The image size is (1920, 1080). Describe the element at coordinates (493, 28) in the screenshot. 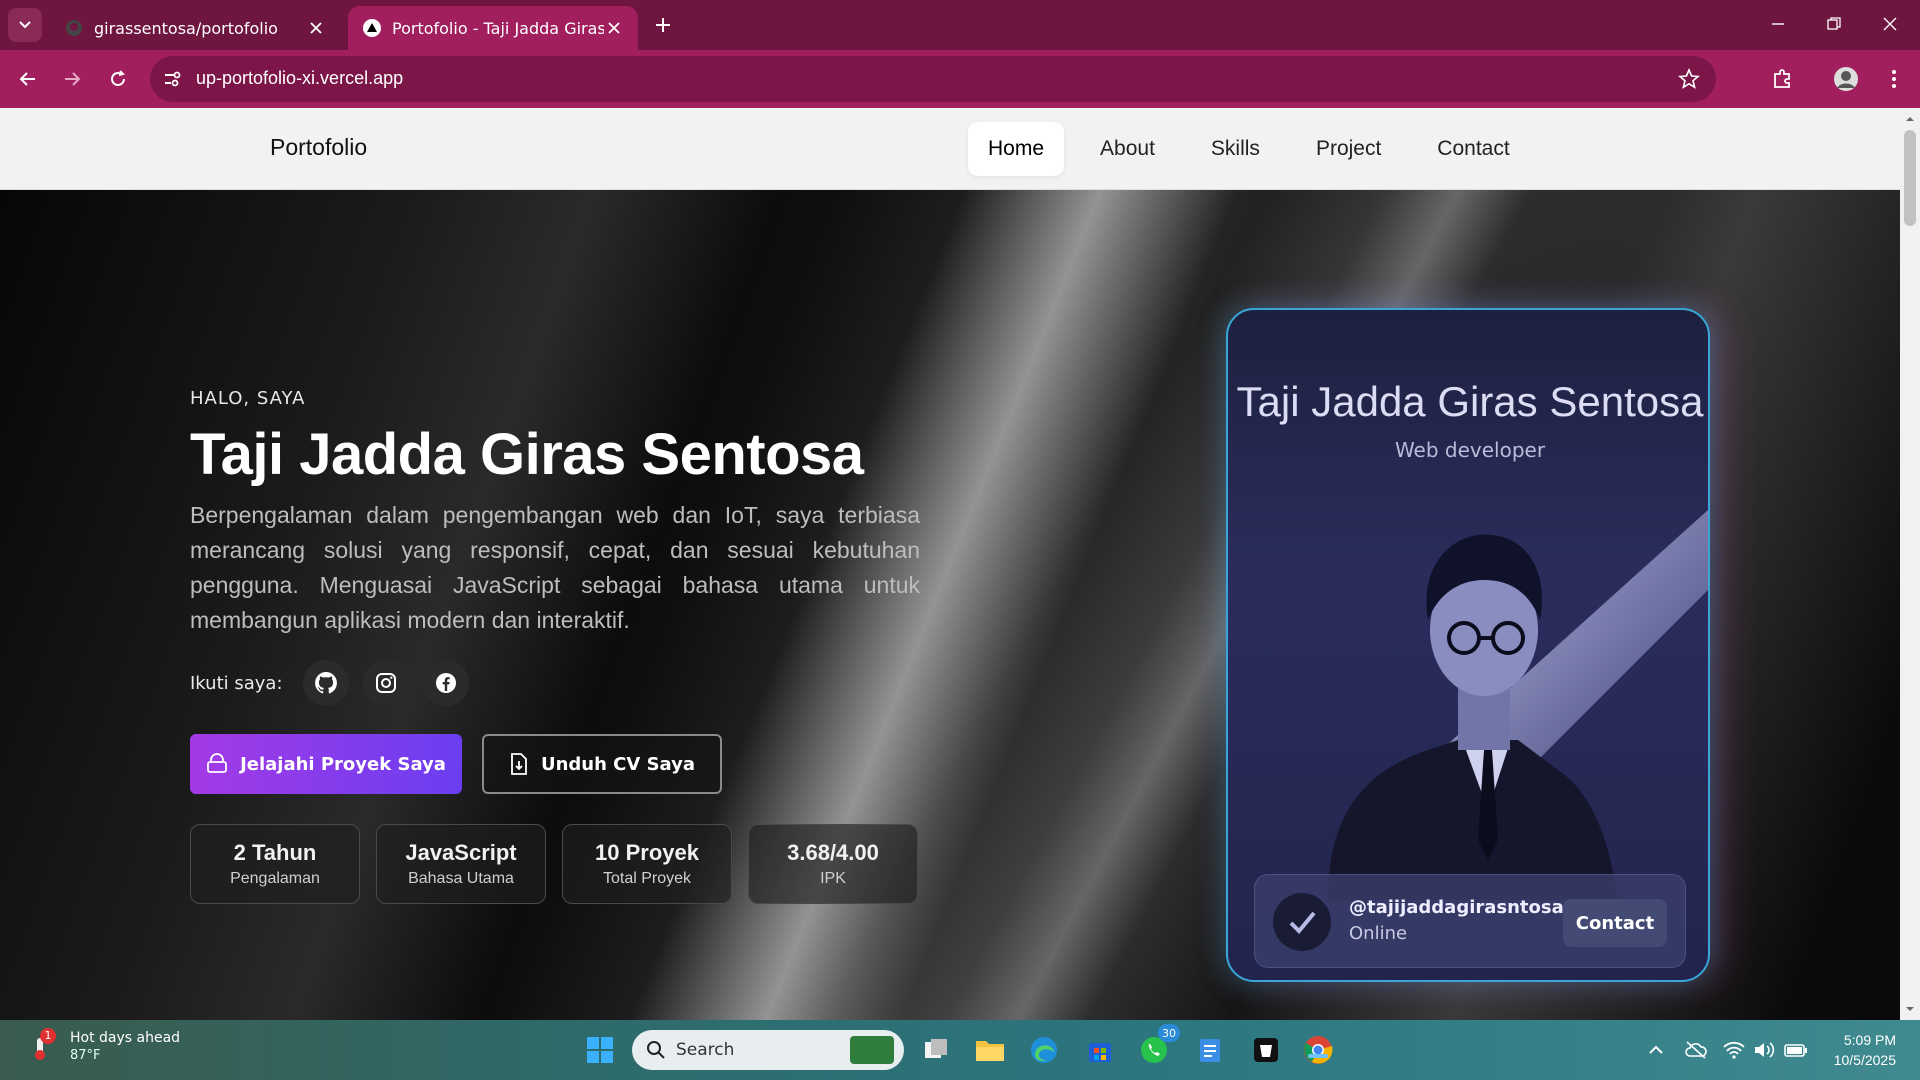

I see `tab-portfolio: Portofolio - Taji Jadda Giras Sentosa` at that location.